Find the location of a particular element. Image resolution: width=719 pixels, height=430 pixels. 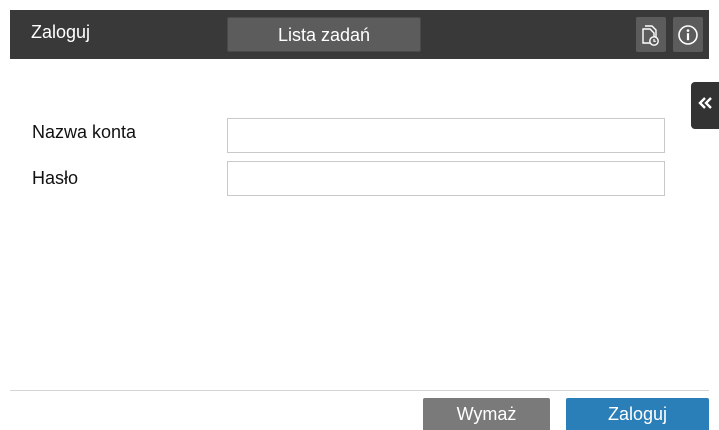

footer-divider is located at coordinates (359, 390).